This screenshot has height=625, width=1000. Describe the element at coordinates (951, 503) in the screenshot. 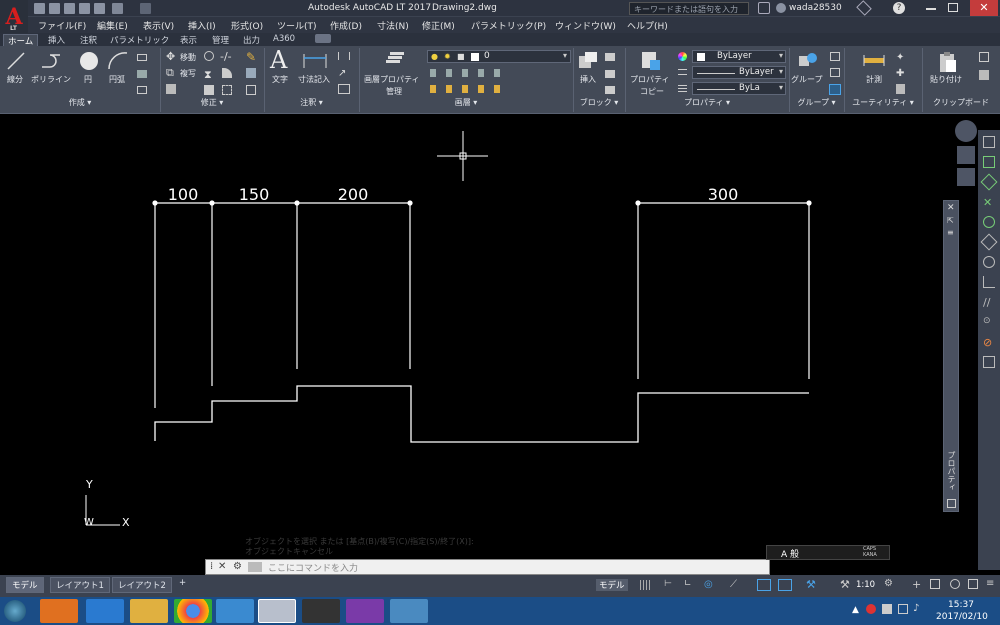

I see `palette-icon` at that location.